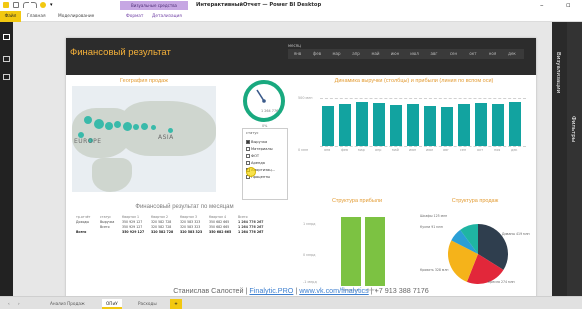  What do you see at coordinates (356, 54) in the screenshot?
I see `month-button: апр` at bounding box center [356, 54].